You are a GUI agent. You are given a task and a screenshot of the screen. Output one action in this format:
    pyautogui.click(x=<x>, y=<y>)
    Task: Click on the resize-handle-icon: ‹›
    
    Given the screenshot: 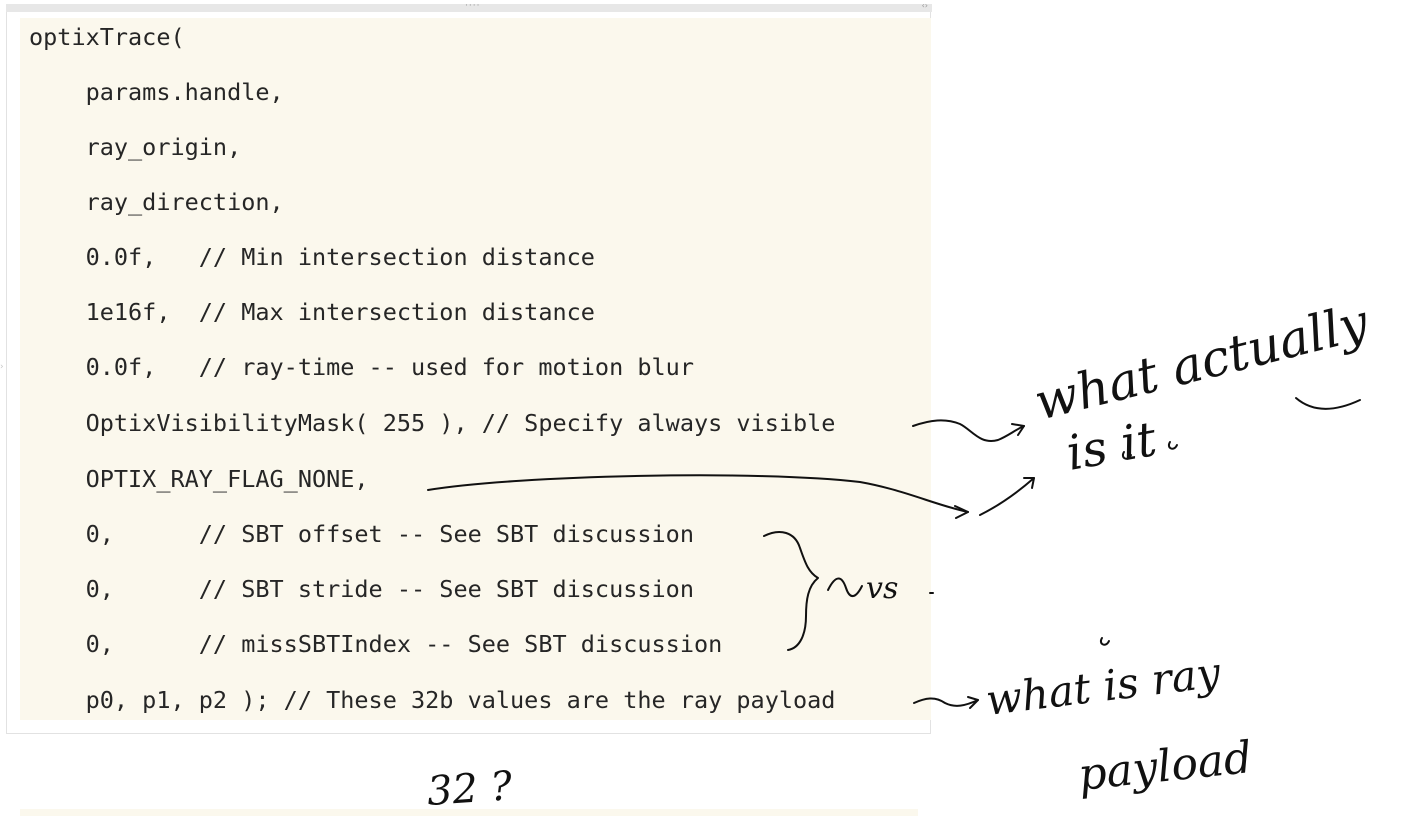 What is the action you would take?
    pyautogui.click(x=925, y=5)
    